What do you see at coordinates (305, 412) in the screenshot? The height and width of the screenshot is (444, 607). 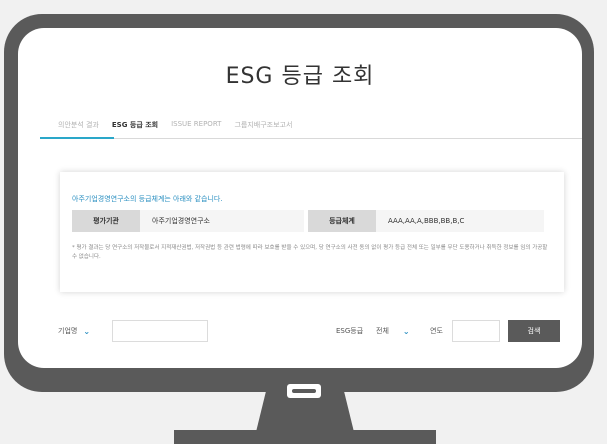 I see `monitor-stand-neck` at bounding box center [305, 412].